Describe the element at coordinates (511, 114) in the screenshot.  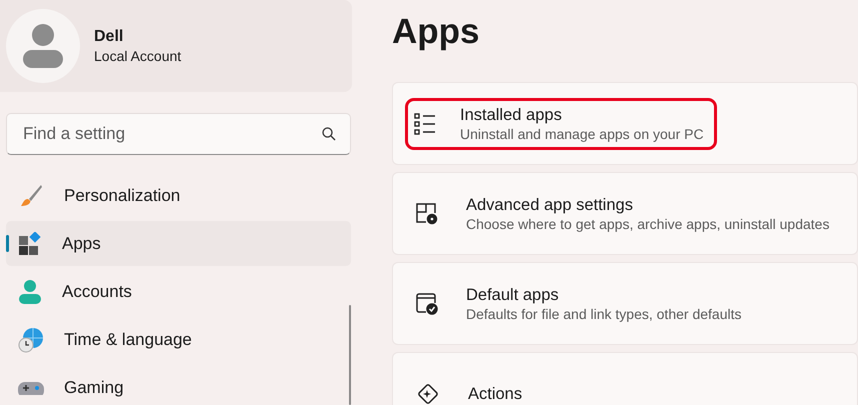
I see `card-title: Installed apps` at that location.